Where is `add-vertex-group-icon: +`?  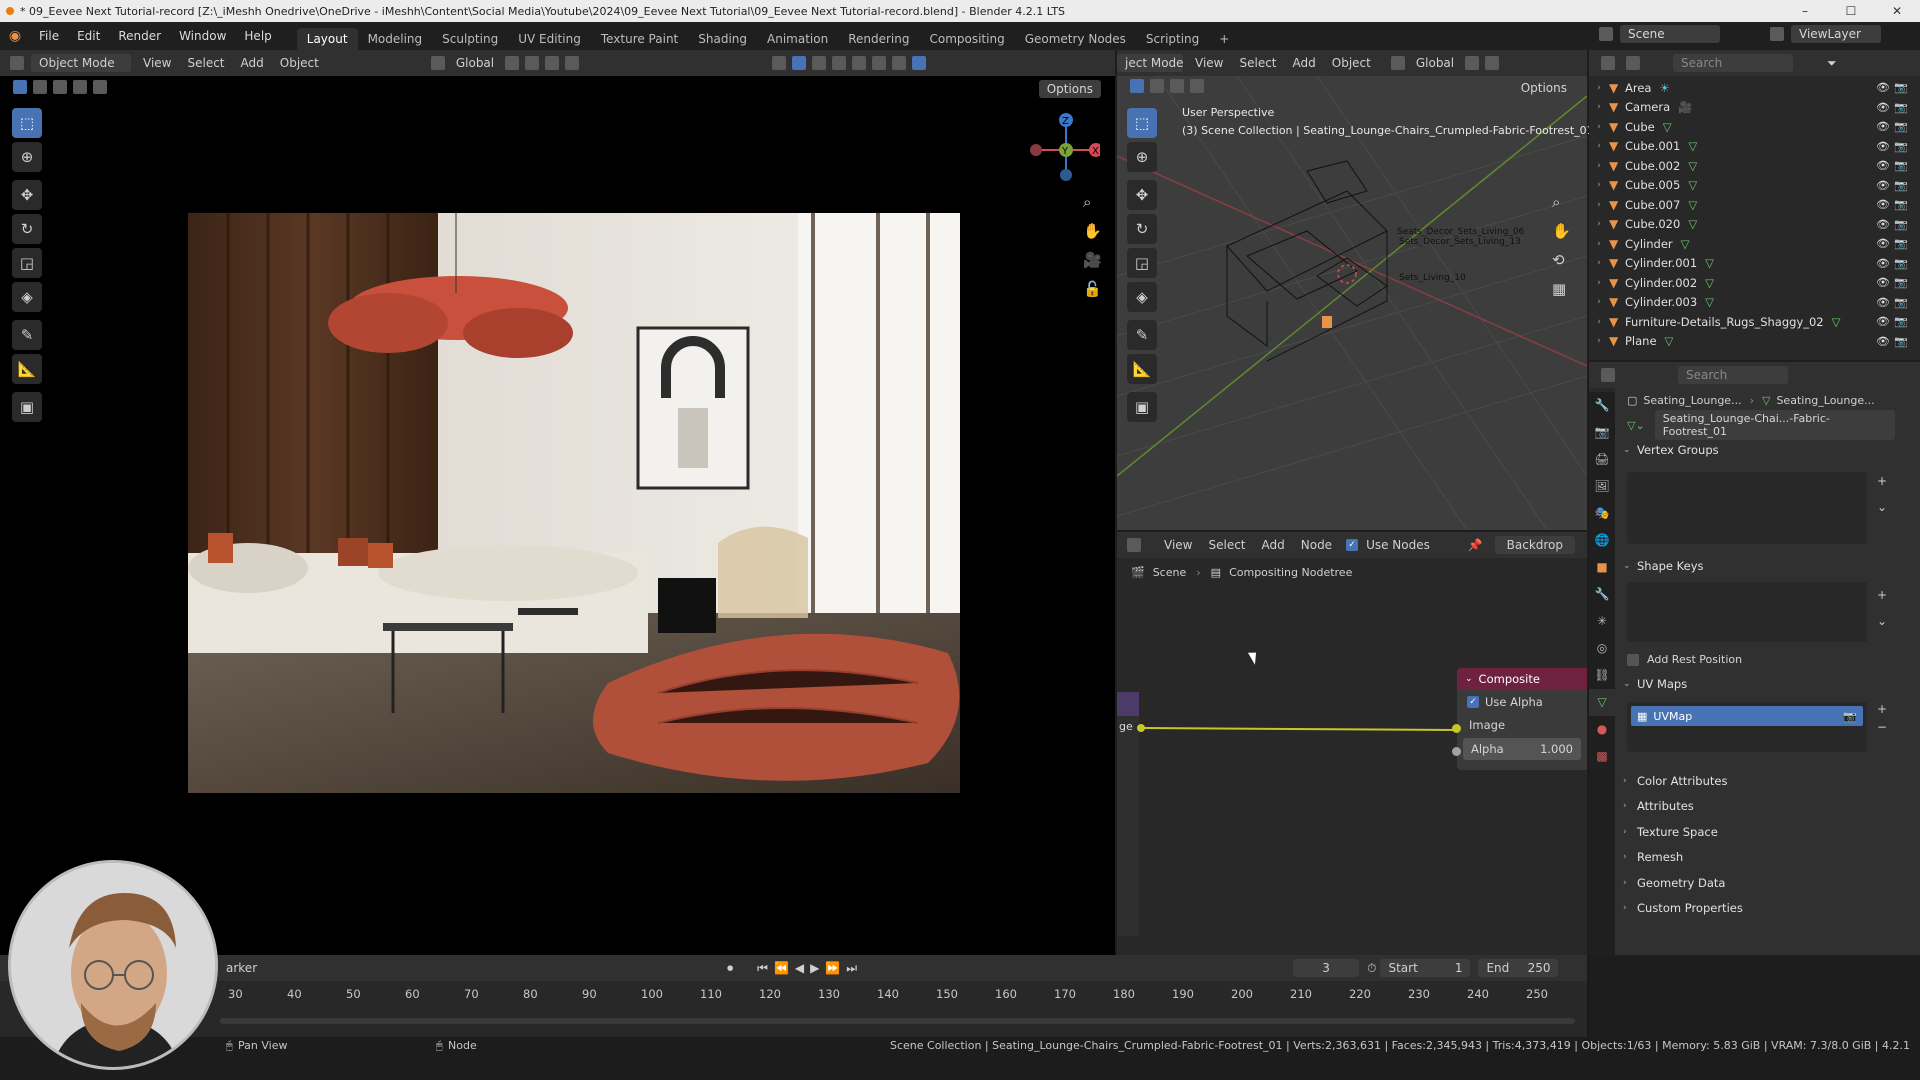
add-vertex-group-icon: + is located at coordinates (1882, 481).